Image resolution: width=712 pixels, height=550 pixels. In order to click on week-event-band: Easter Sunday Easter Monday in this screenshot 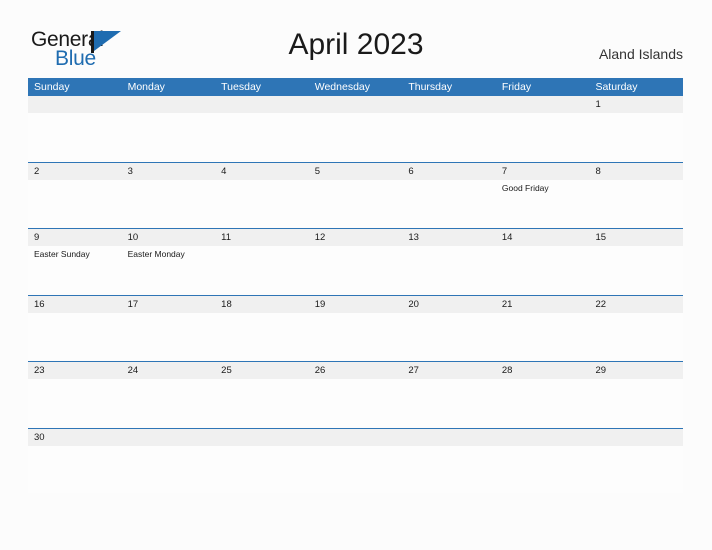, I will do `click(355, 270)`.